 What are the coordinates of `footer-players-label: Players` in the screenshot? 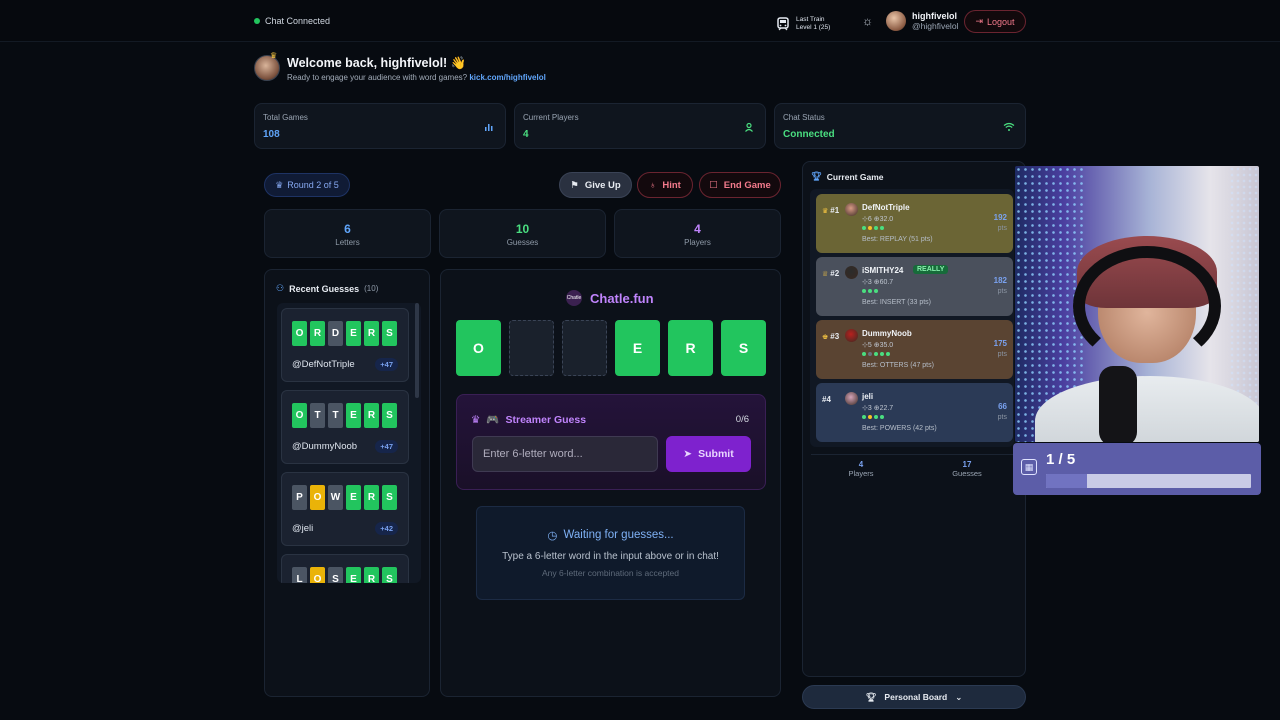 It's located at (861, 473).